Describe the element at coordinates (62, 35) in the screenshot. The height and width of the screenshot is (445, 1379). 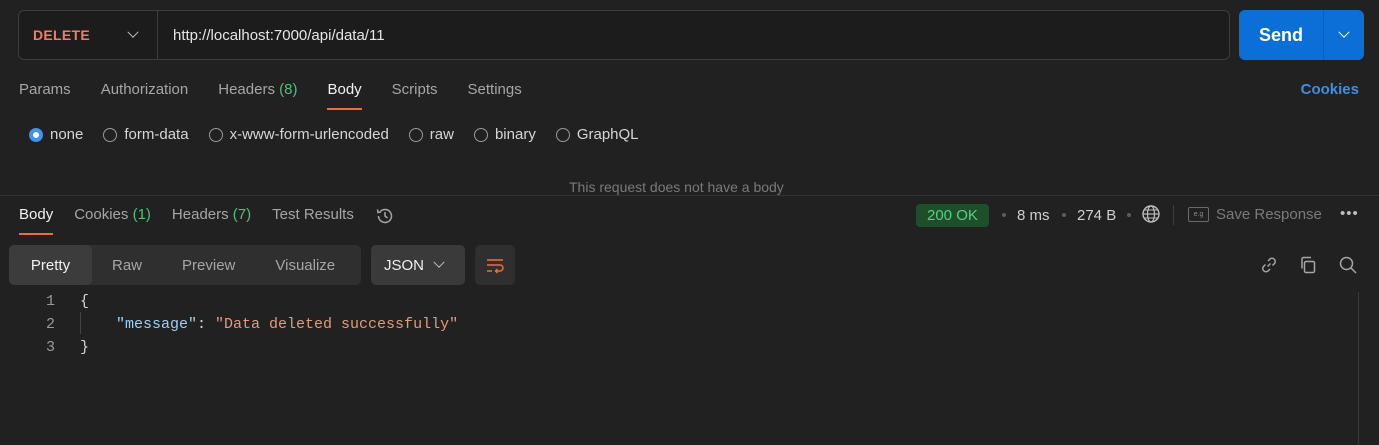
I see `method-label: DELETE` at that location.